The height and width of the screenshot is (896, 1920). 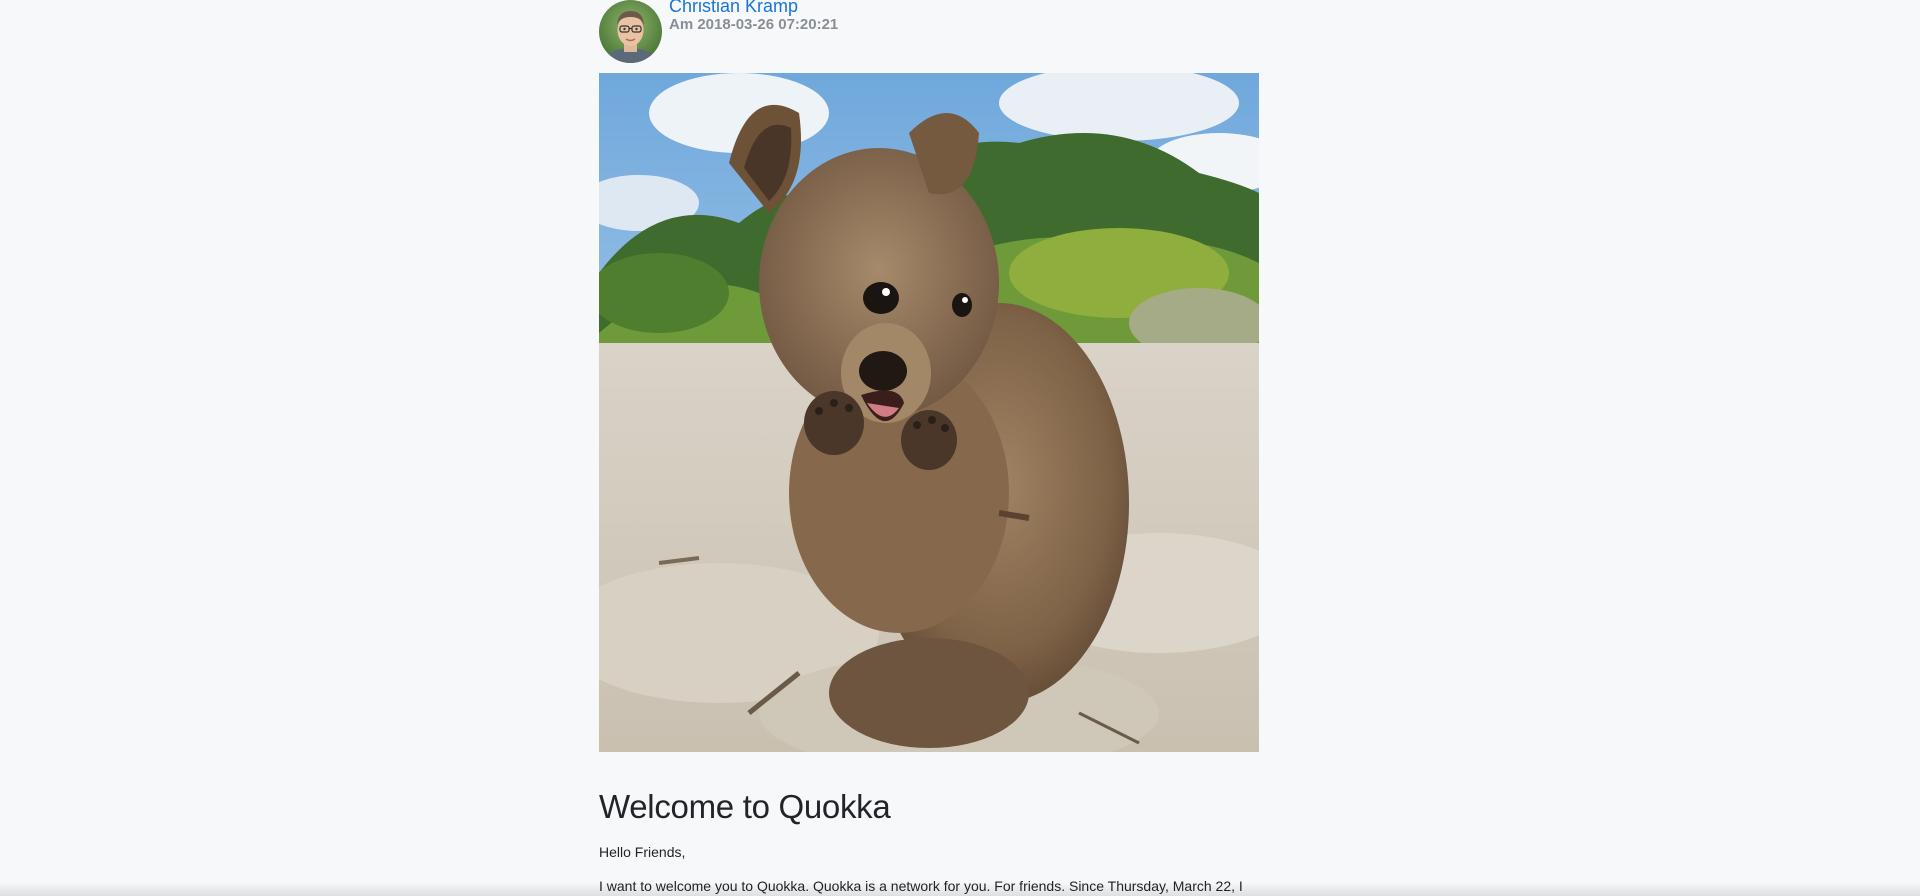 I want to click on post-title: Welcome to Quokka, so click(x=745, y=806).